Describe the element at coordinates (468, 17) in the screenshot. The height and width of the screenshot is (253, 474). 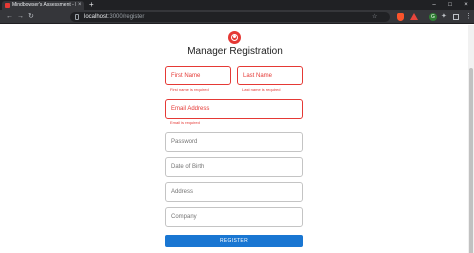
I see `browser-menu-icon: ⋮` at that location.